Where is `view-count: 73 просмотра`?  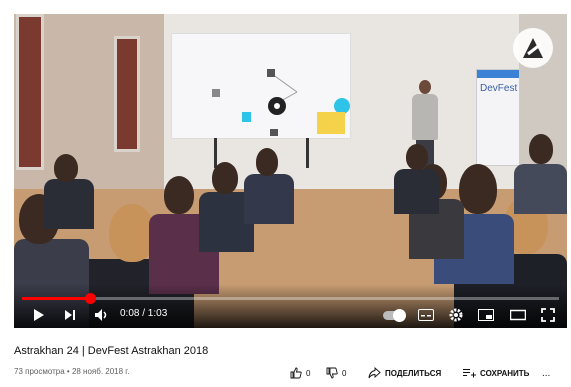
view-count: 73 просмотра is located at coordinates (39, 371).